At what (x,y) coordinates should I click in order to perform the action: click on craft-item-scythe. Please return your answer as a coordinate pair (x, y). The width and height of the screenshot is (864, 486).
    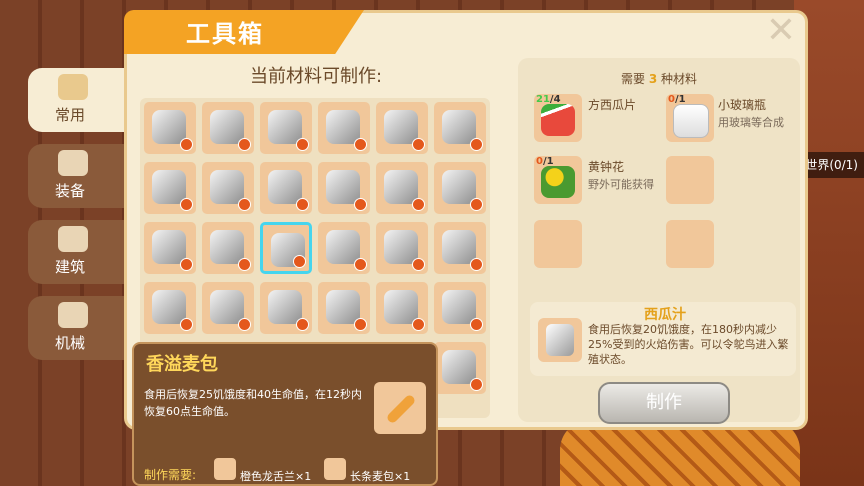
    Looking at the image, I should click on (344, 188).